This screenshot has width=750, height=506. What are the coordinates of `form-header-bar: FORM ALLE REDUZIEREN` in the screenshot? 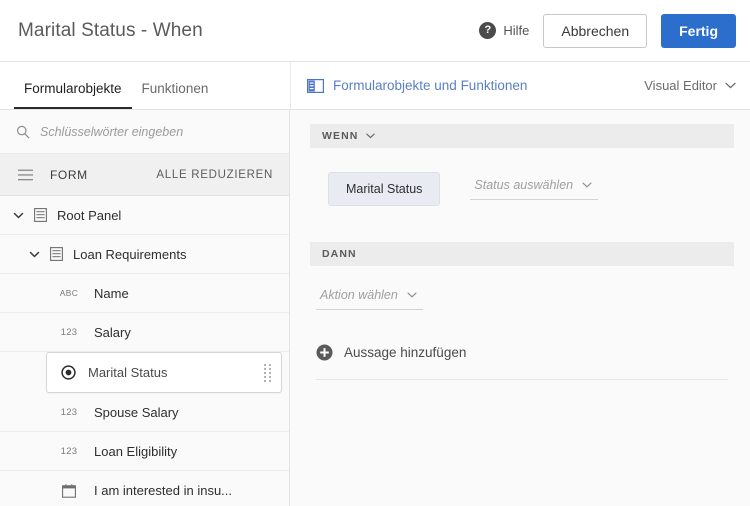 It's located at (144, 175).